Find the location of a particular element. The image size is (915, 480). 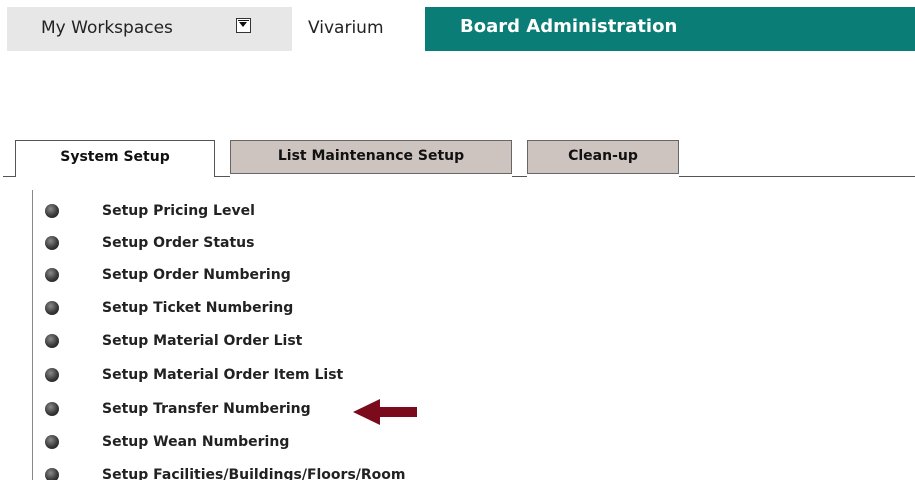

tab-list-maintenance-setup: List Maintenance Setup is located at coordinates (371, 157).